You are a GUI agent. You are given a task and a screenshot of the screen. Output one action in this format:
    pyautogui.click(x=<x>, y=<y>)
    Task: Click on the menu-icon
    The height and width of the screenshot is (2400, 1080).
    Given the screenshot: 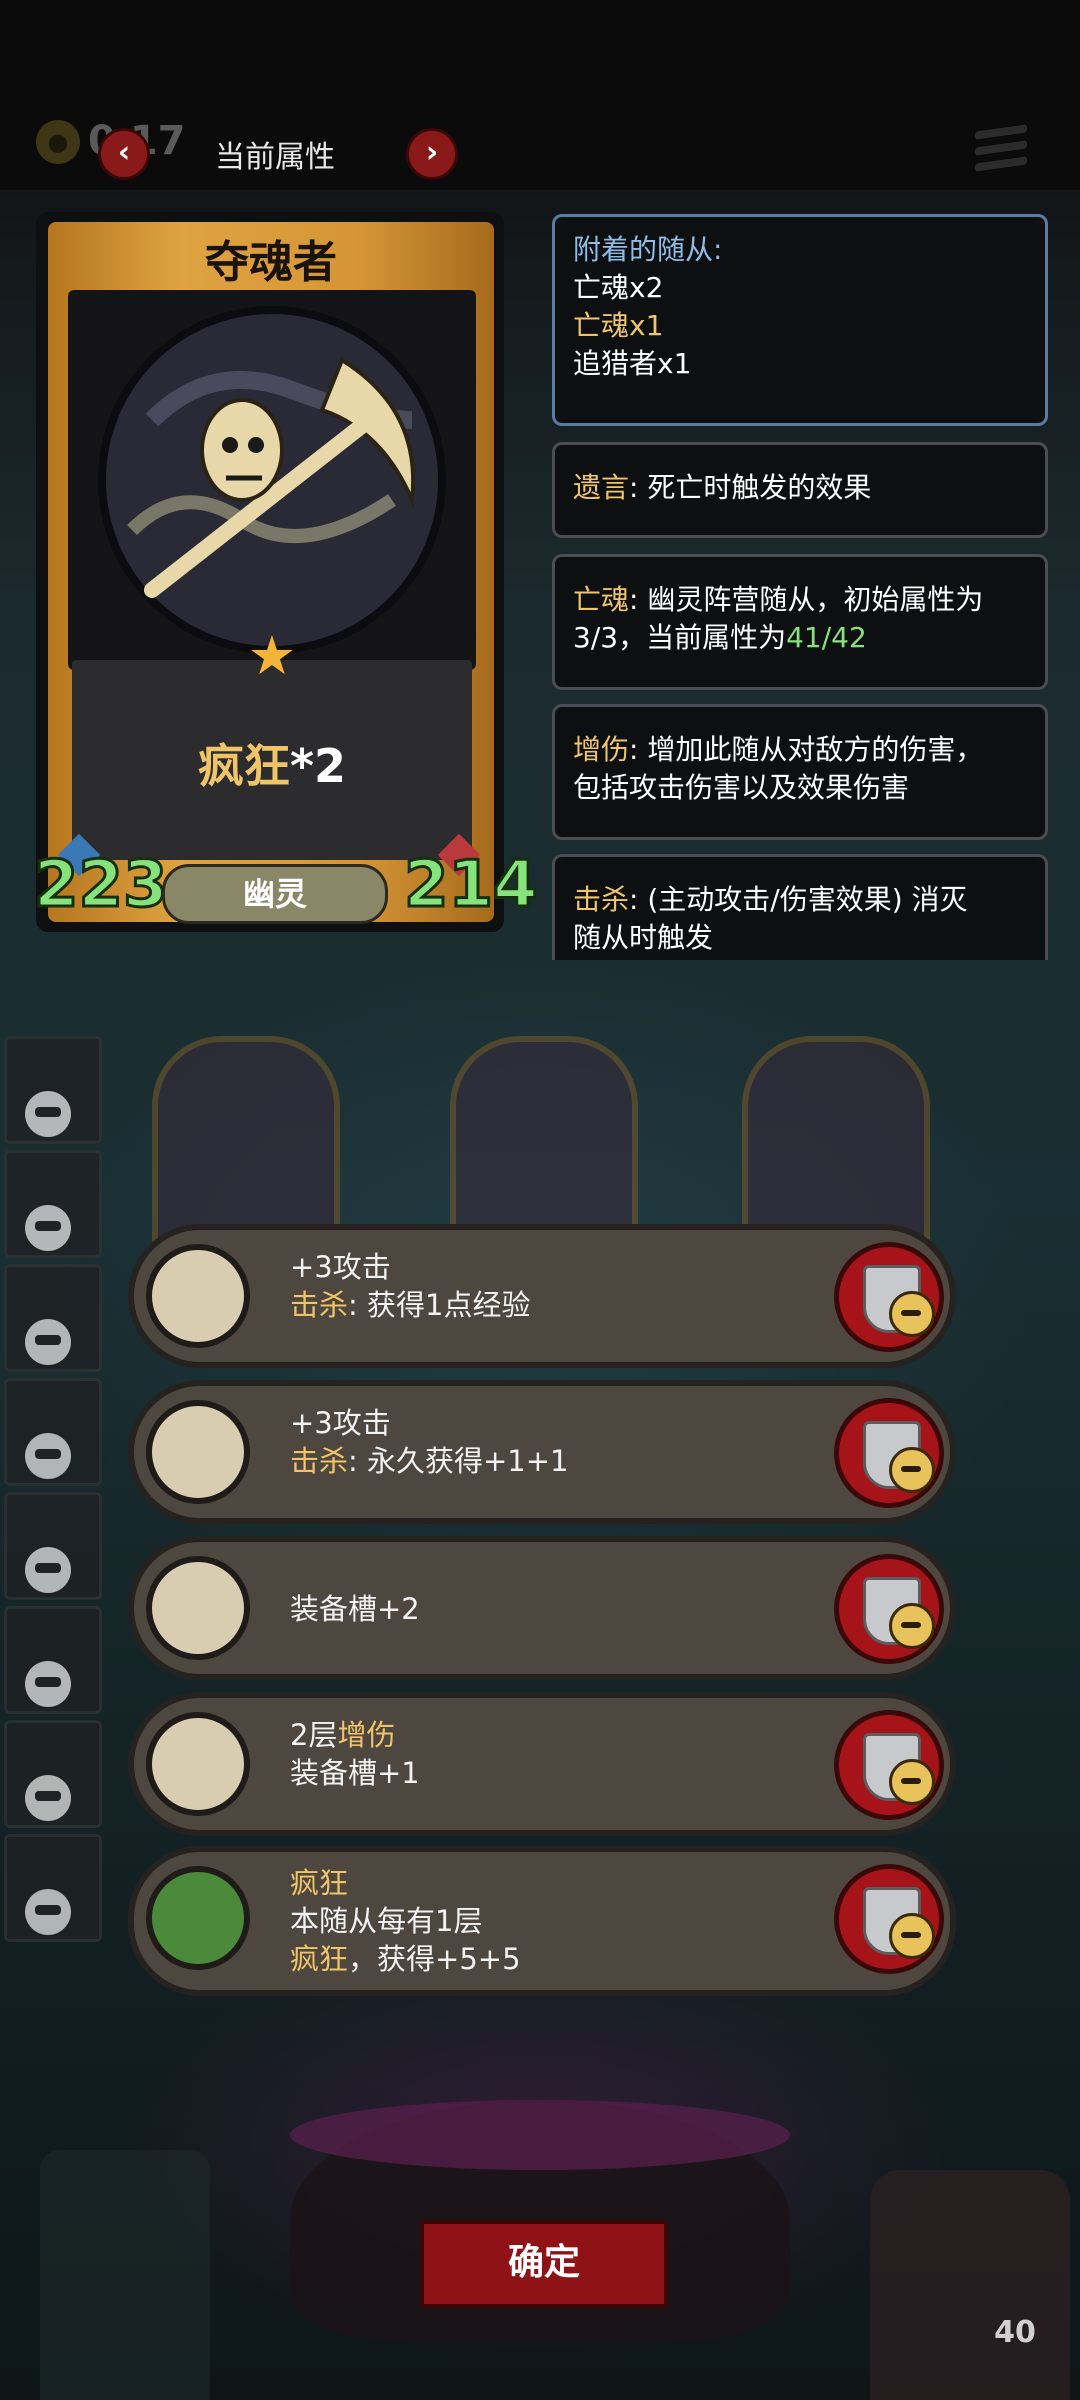 What is the action you would take?
    pyautogui.click(x=1001, y=151)
    